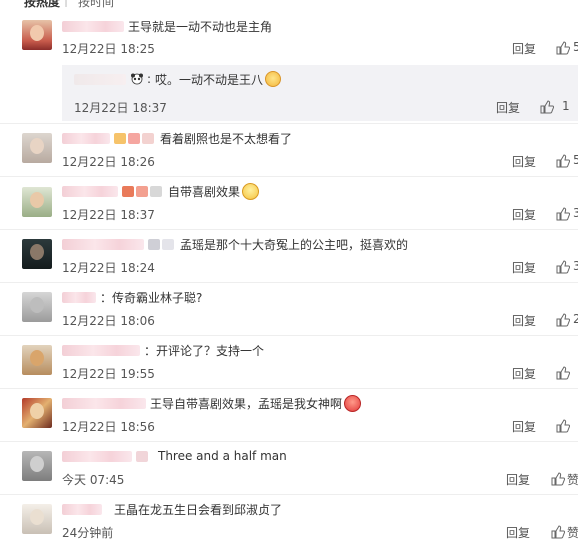 This screenshot has height=546, width=578. I want to click on comment-time: 今天 07:45, so click(93, 480).